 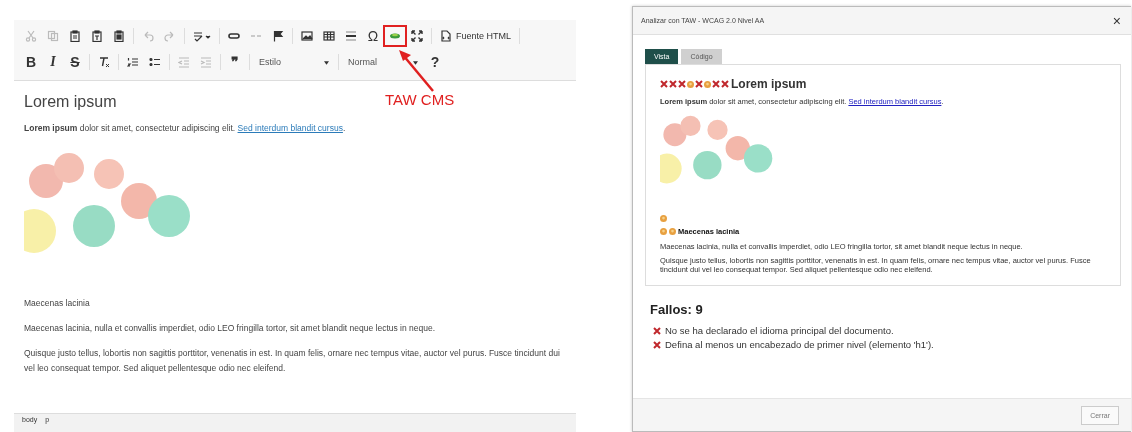 What do you see at coordinates (799, 344) in the screenshot?
I see `failure-message: Defina al menos un encabezado de primer nivel (elemento 'h1').` at bounding box center [799, 344].